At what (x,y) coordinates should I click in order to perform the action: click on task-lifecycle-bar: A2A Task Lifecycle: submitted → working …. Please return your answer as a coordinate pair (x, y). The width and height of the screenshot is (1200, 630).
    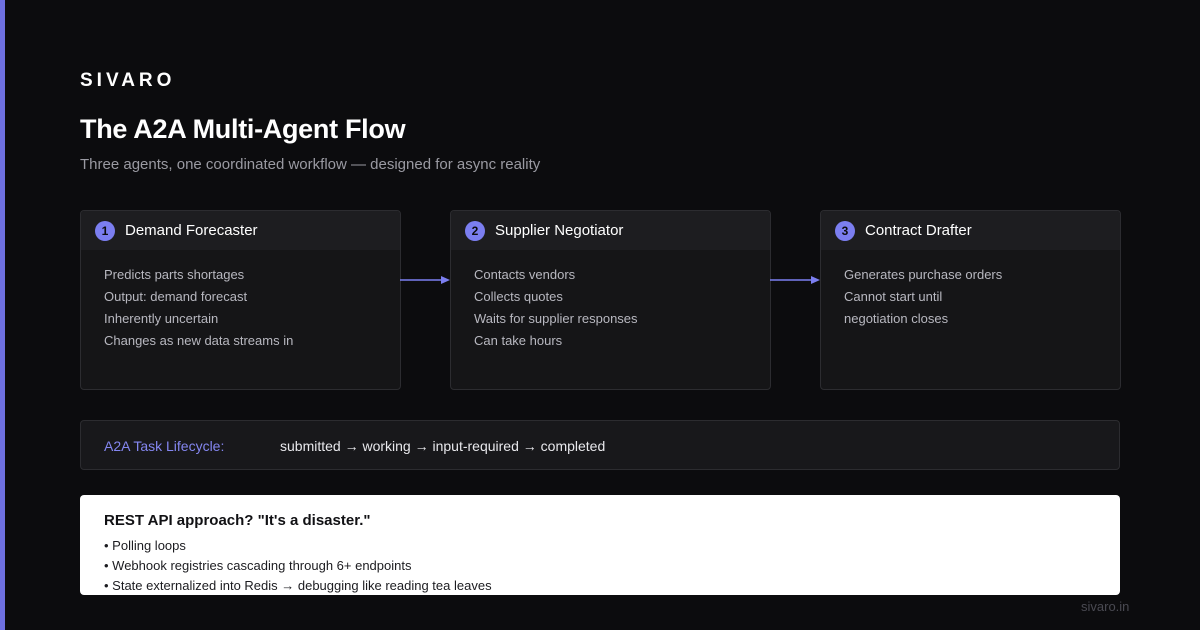
    Looking at the image, I should click on (600, 445).